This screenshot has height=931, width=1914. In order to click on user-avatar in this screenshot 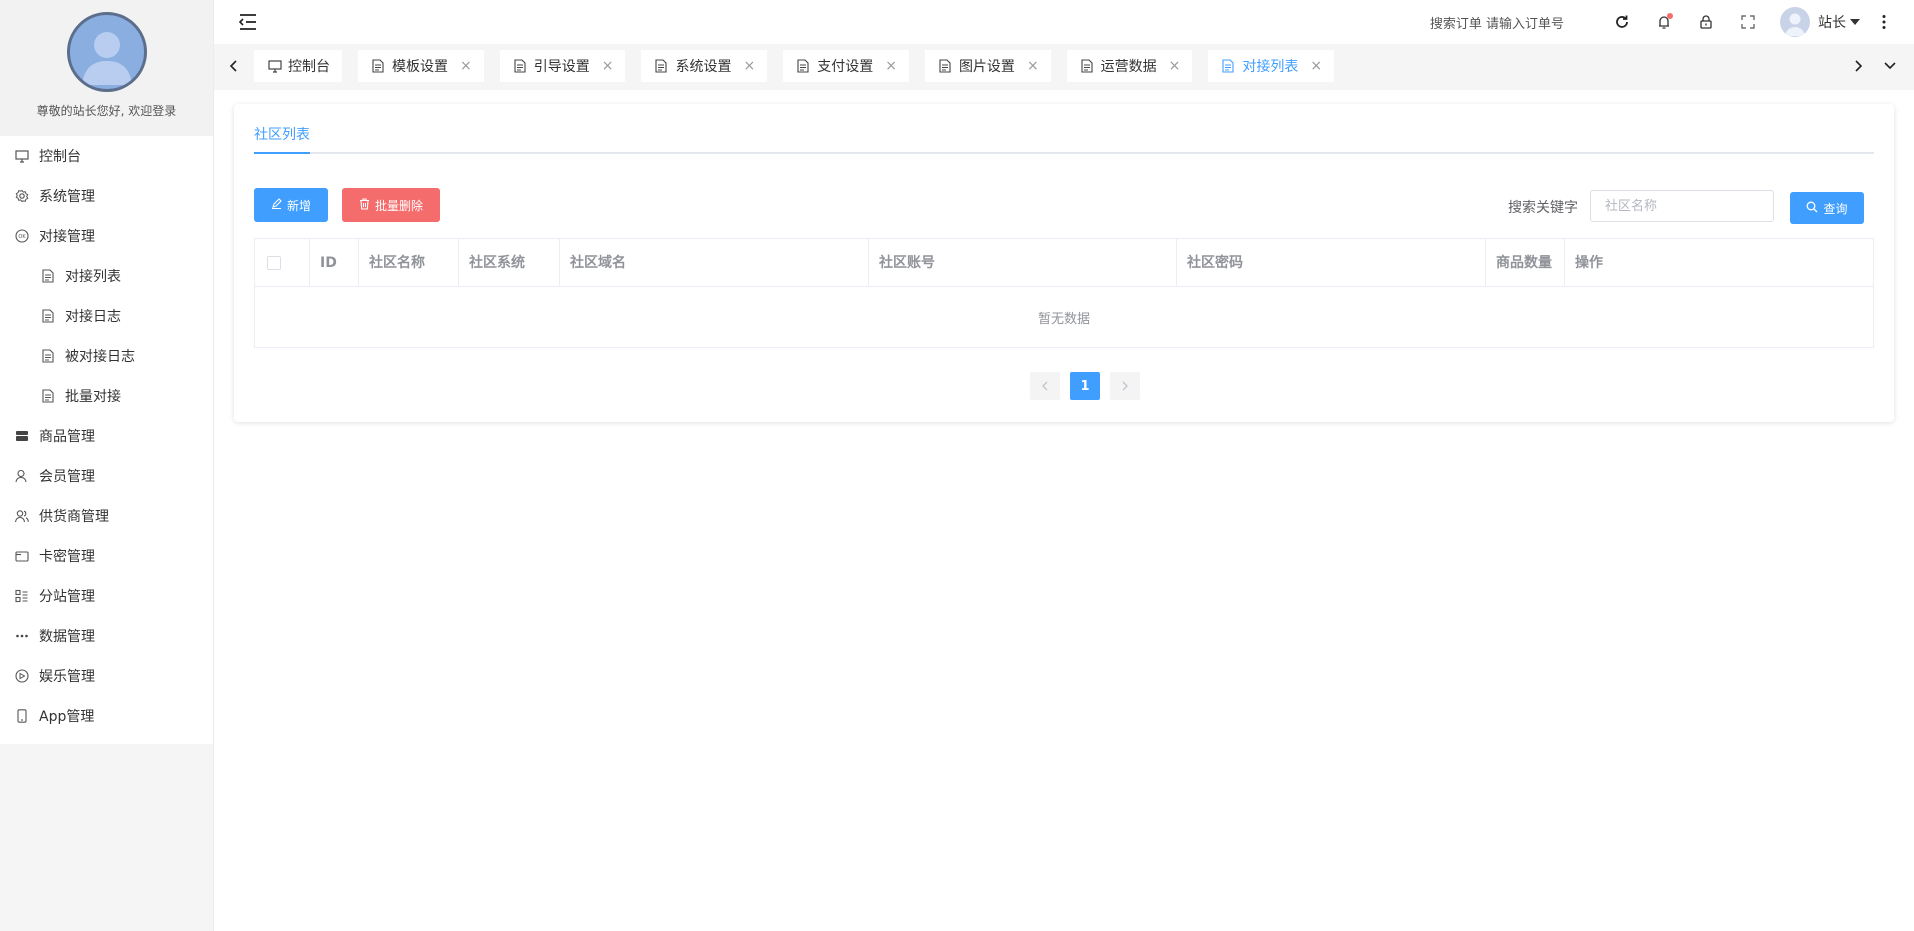, I will do `click(1795, 22)`.